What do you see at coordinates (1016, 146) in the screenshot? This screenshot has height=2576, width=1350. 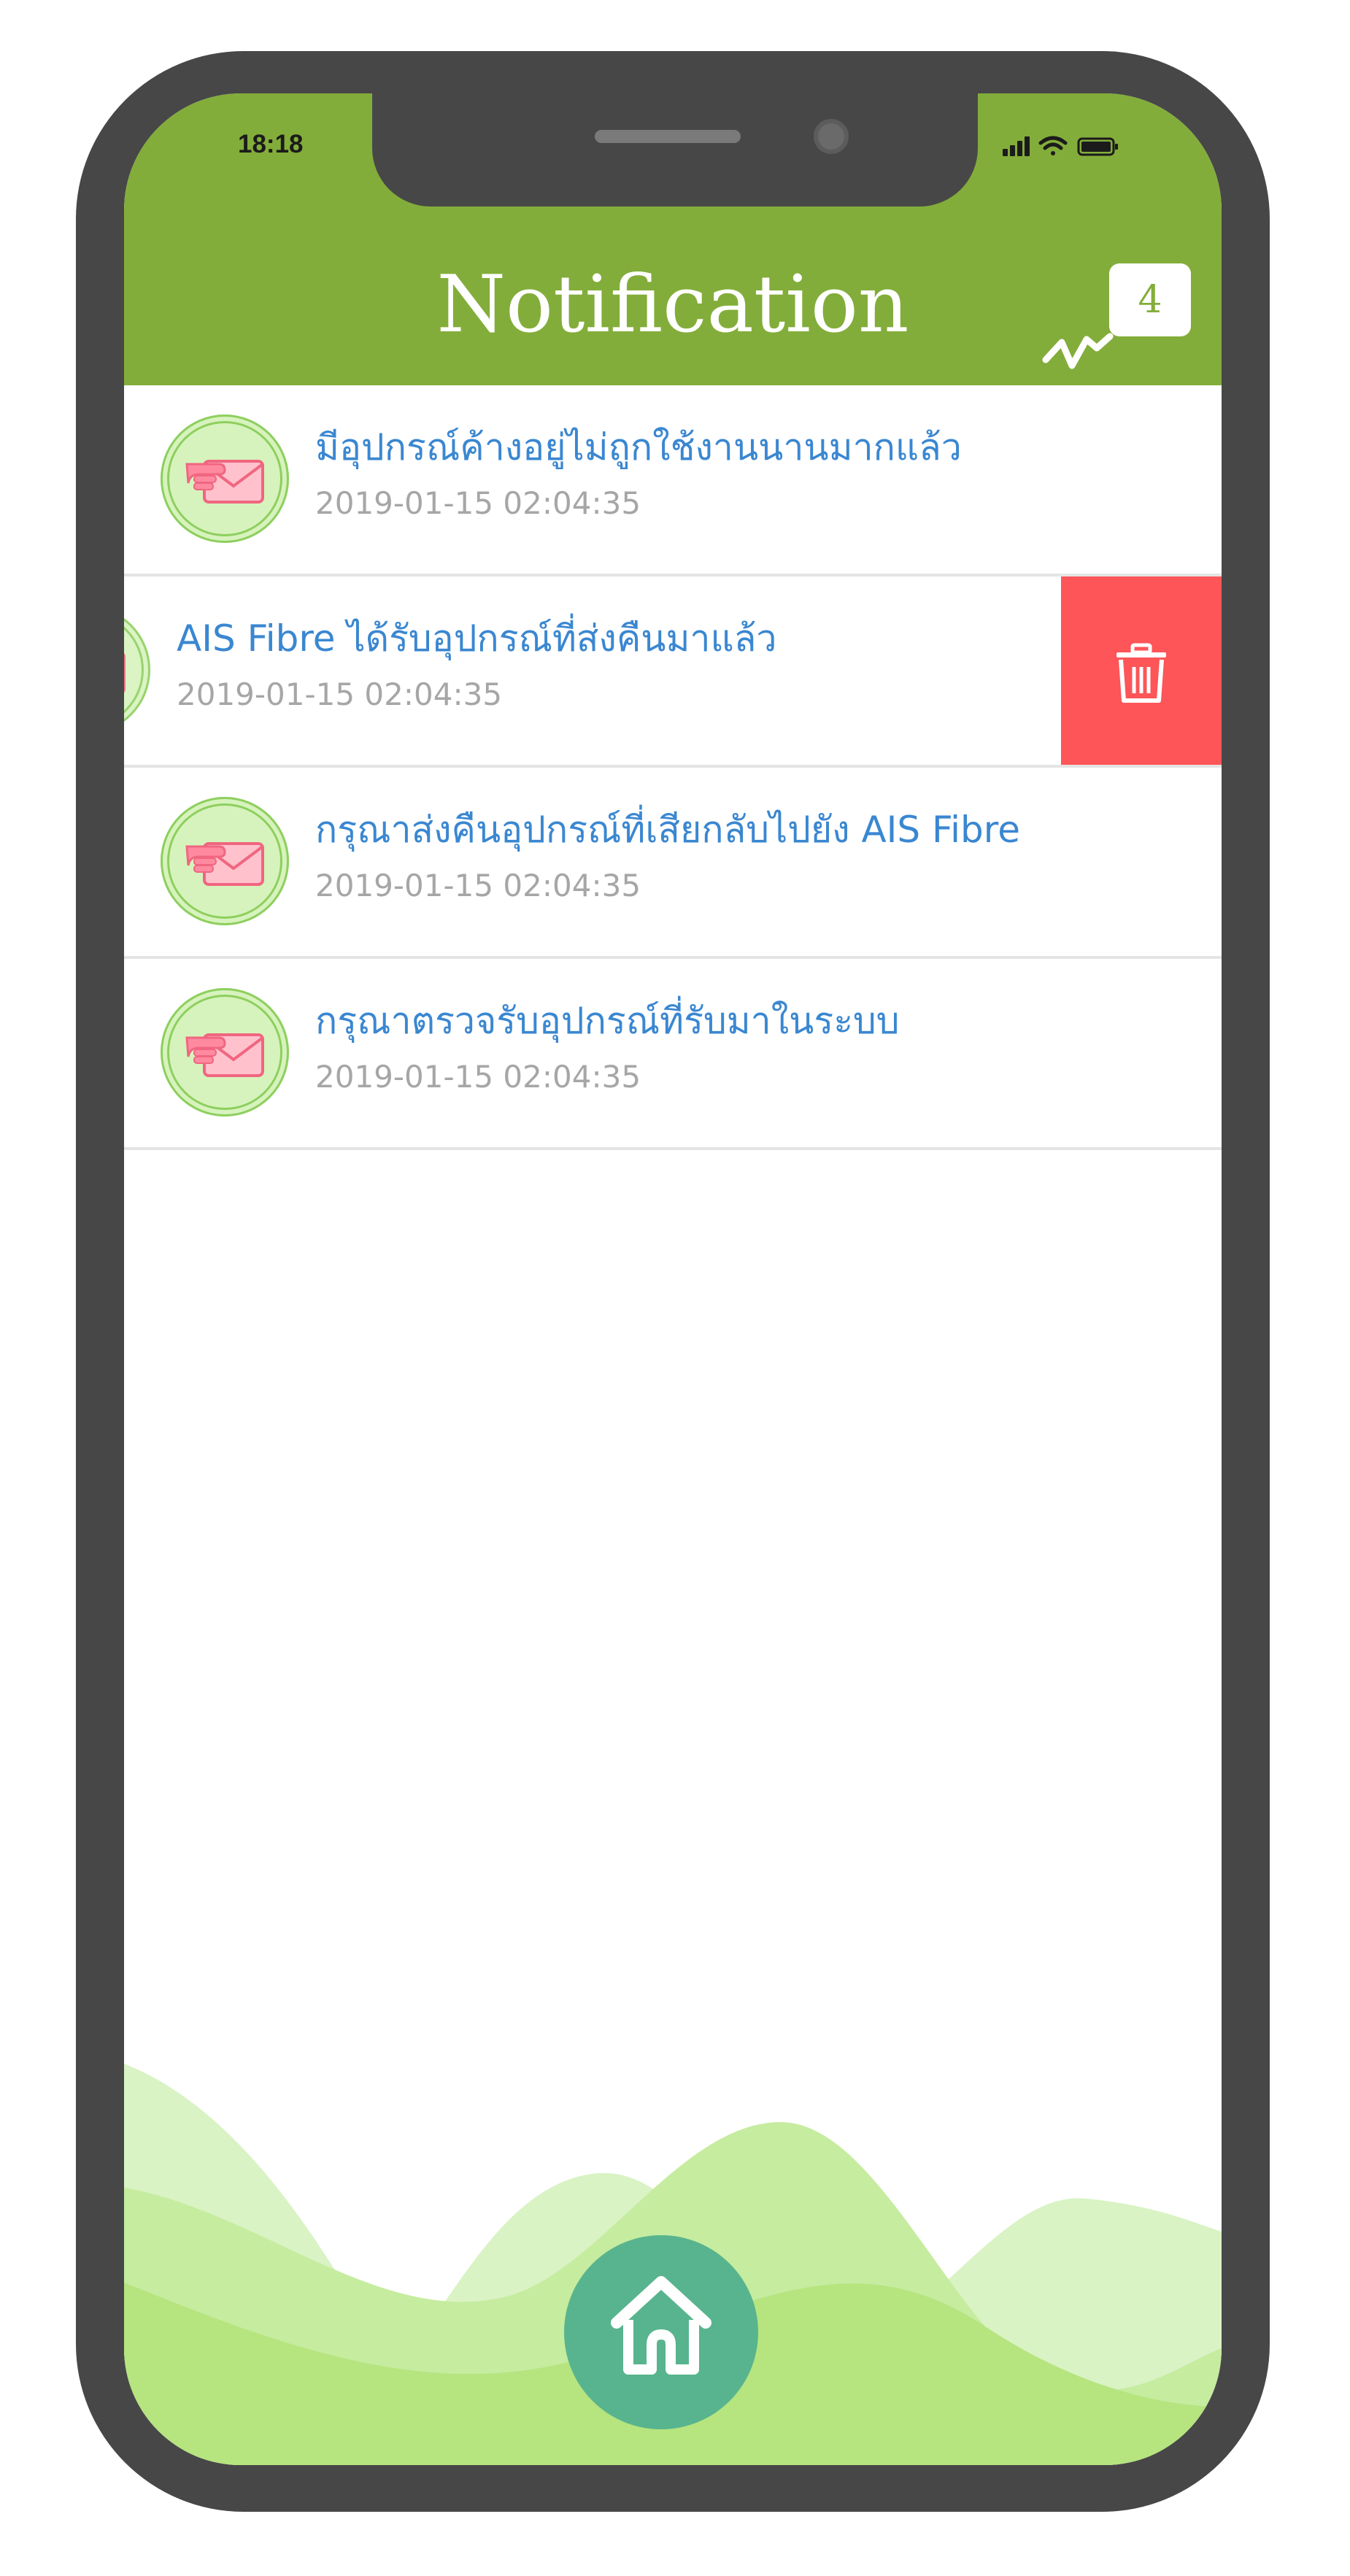 I see `signal-icon` at bounding box center [1016, 146].